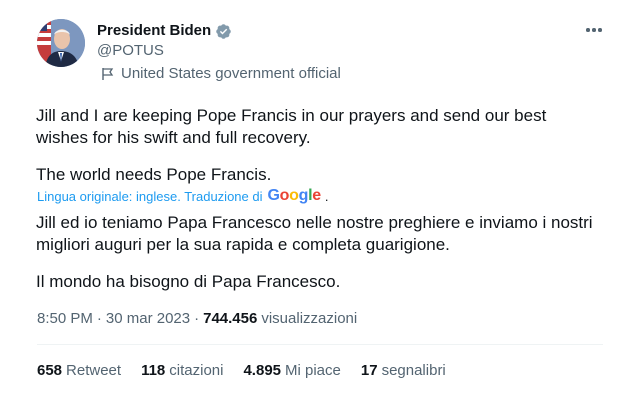 The height and width of the screenshot is (400, 640). I want to click on author-display-name: President Biden, so click(154, 31).